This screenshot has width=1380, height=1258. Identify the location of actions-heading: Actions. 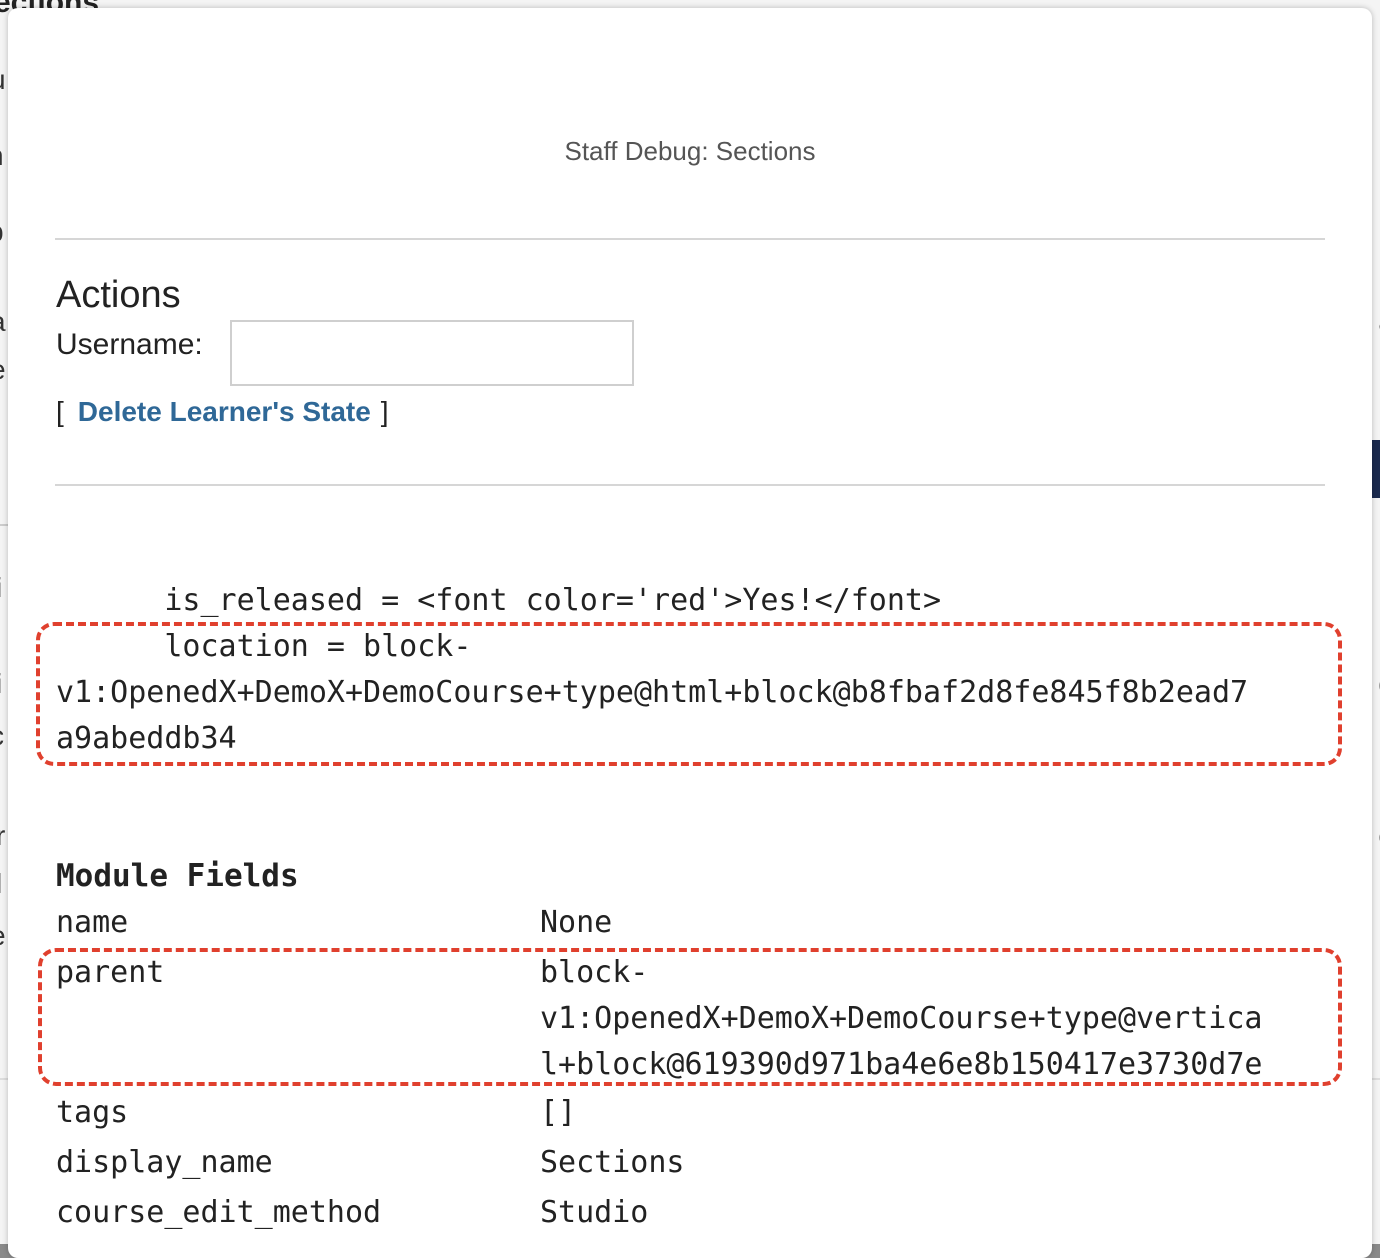
(118, 295).